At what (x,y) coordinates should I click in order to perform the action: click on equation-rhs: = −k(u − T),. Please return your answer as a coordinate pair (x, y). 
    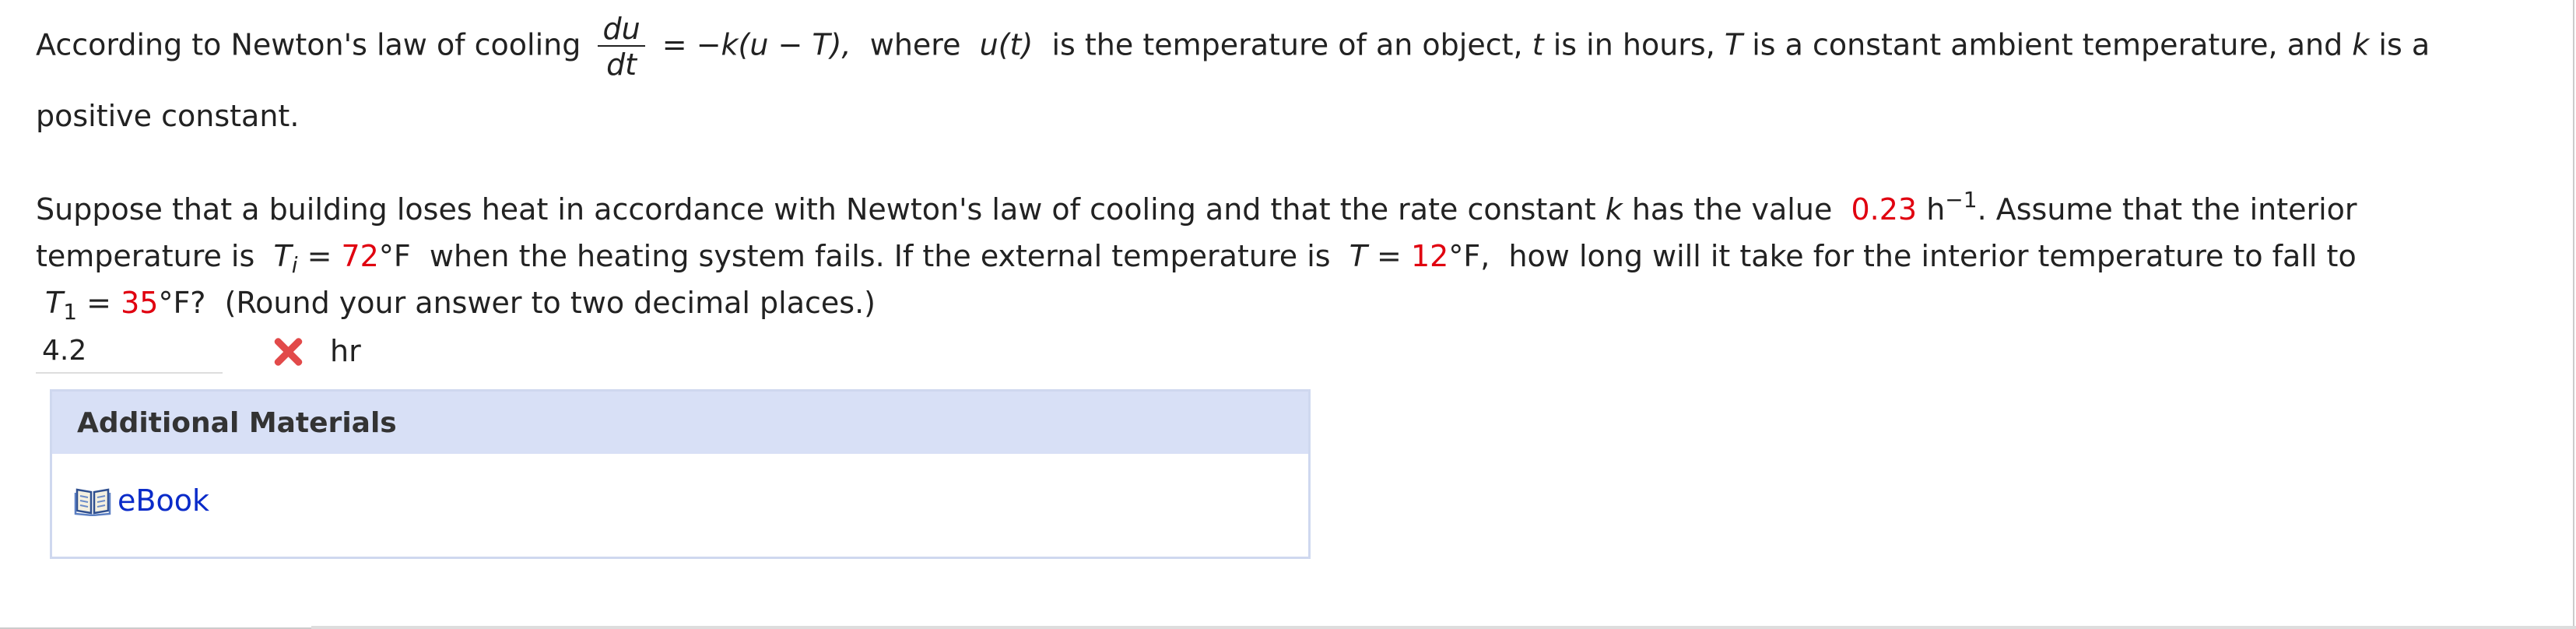
    Looking at the image, I should click on (757, 44).